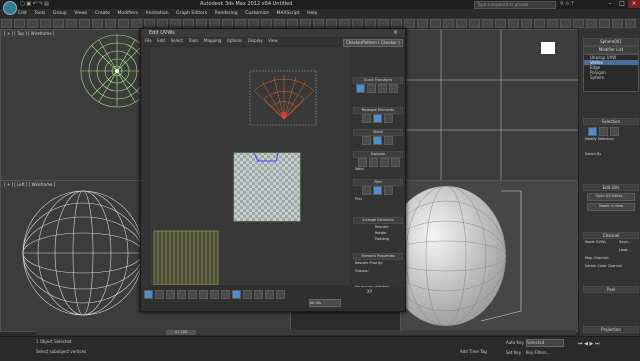  I want to click on flip-button, so click(393, 88).